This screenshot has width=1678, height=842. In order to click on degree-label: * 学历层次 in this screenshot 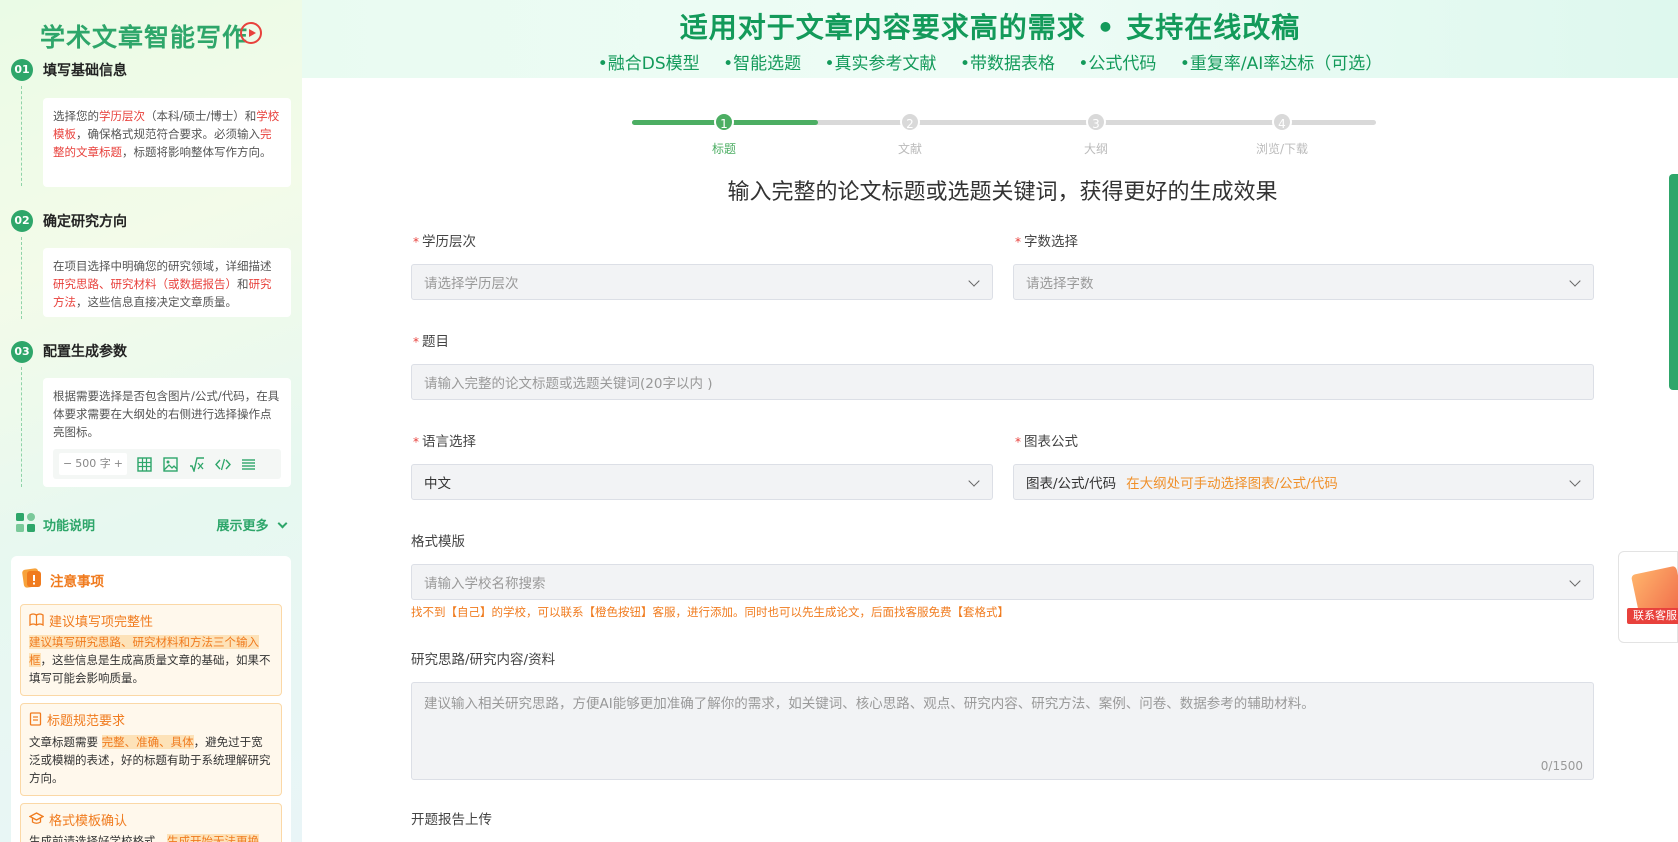, I will do `click(444, 240)`.